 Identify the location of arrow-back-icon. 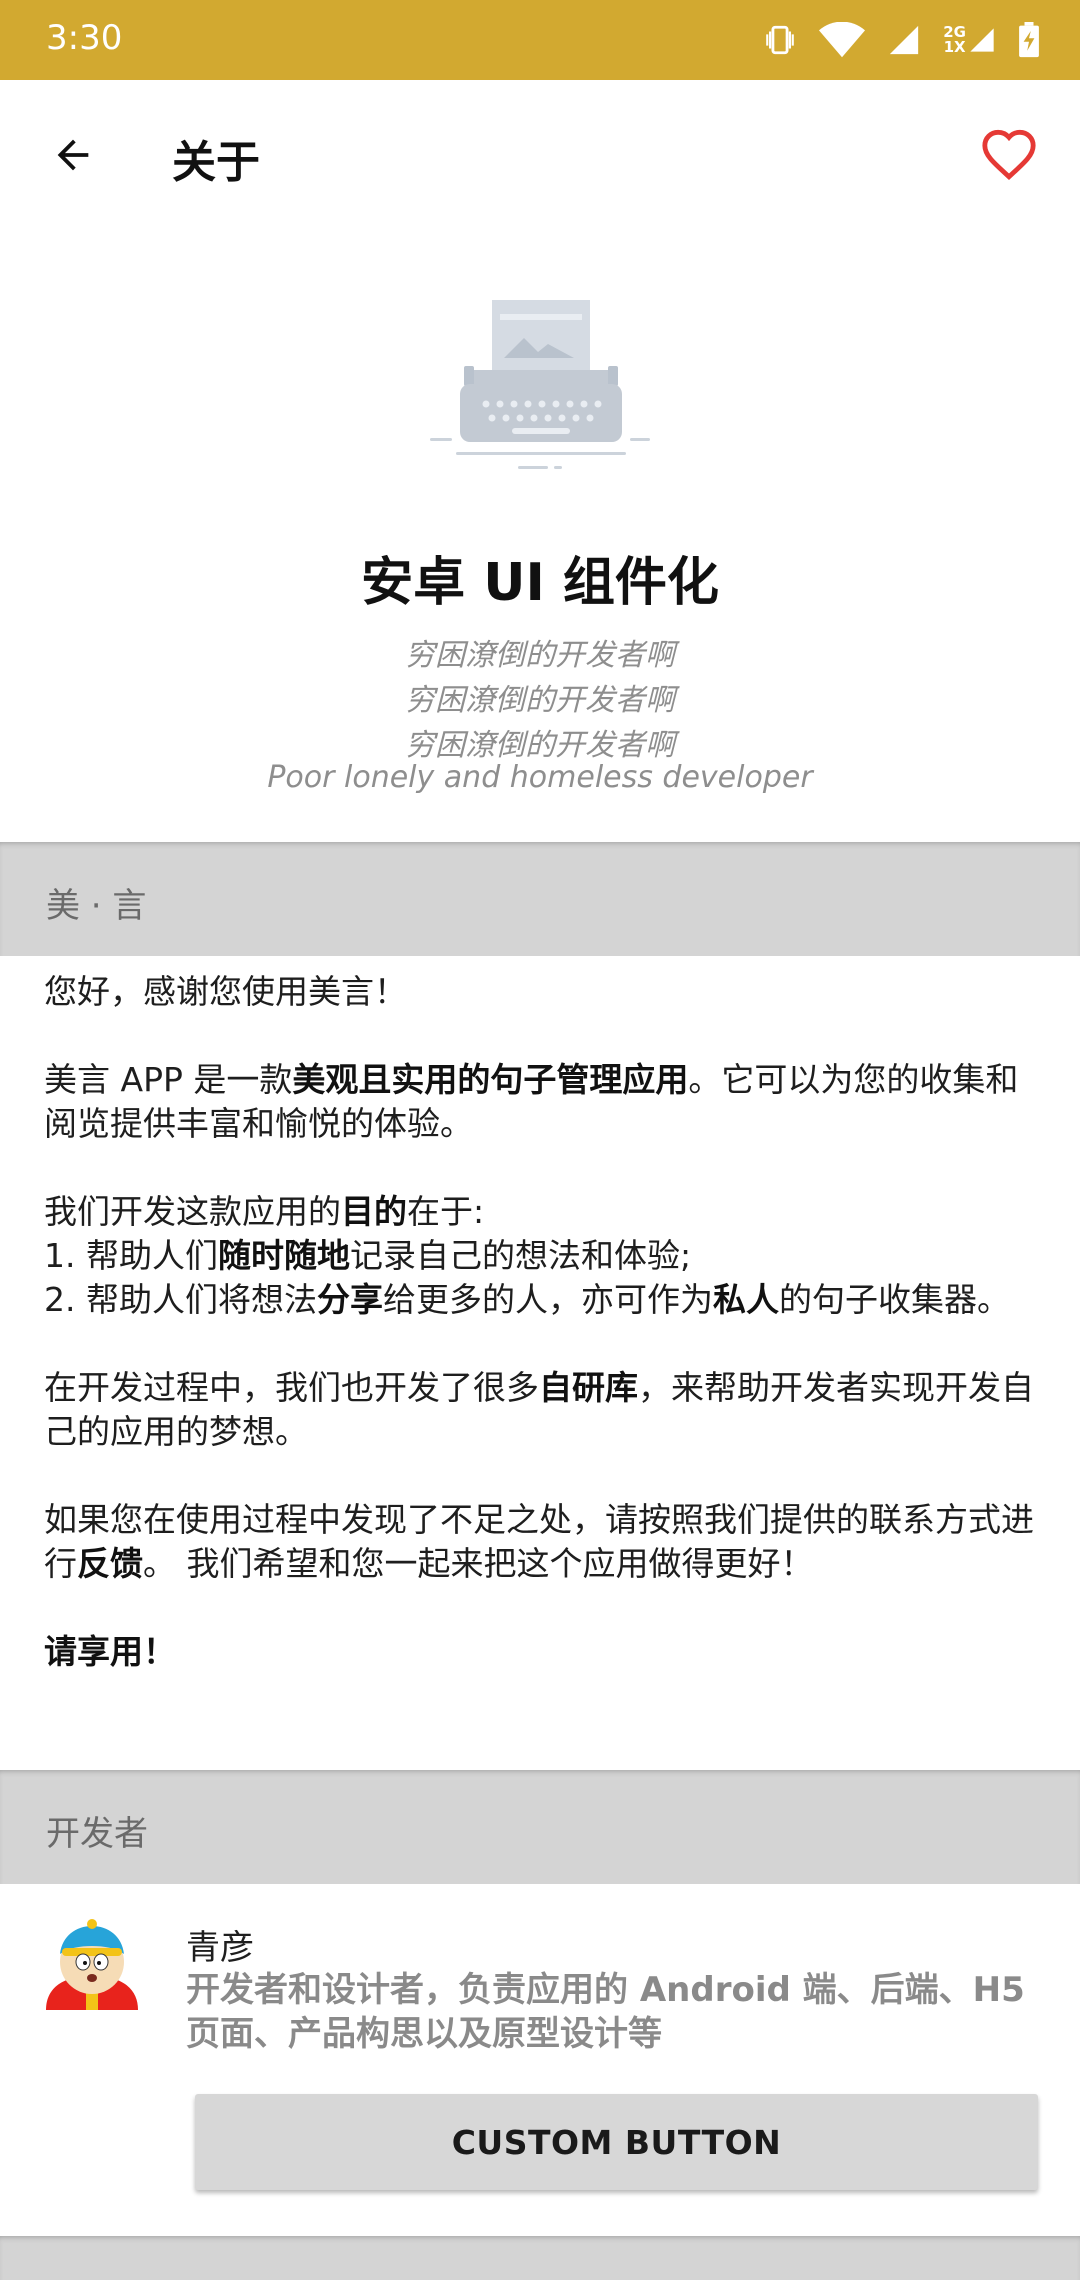
(73, 155).